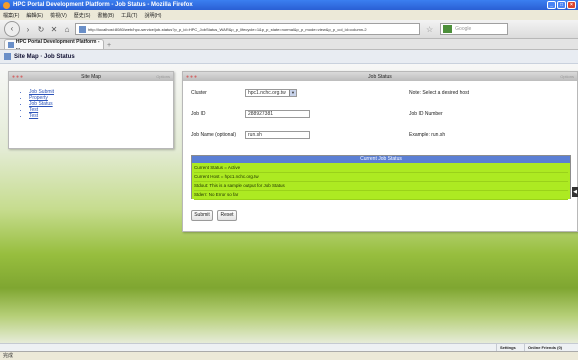  I want to click on cluster-select-value: hpc1.nchc.org.tw, so click(267, 93).